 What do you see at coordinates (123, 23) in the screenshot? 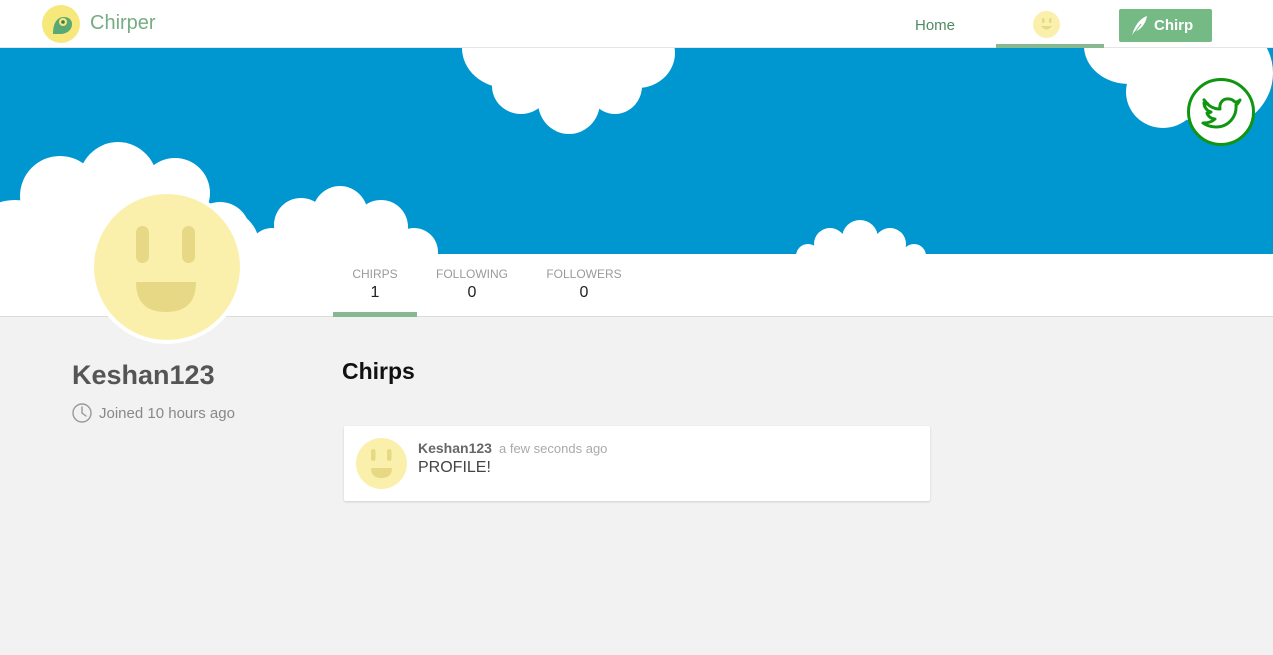
I see `brand-name: Chirper` at bounding box center [123, 23].